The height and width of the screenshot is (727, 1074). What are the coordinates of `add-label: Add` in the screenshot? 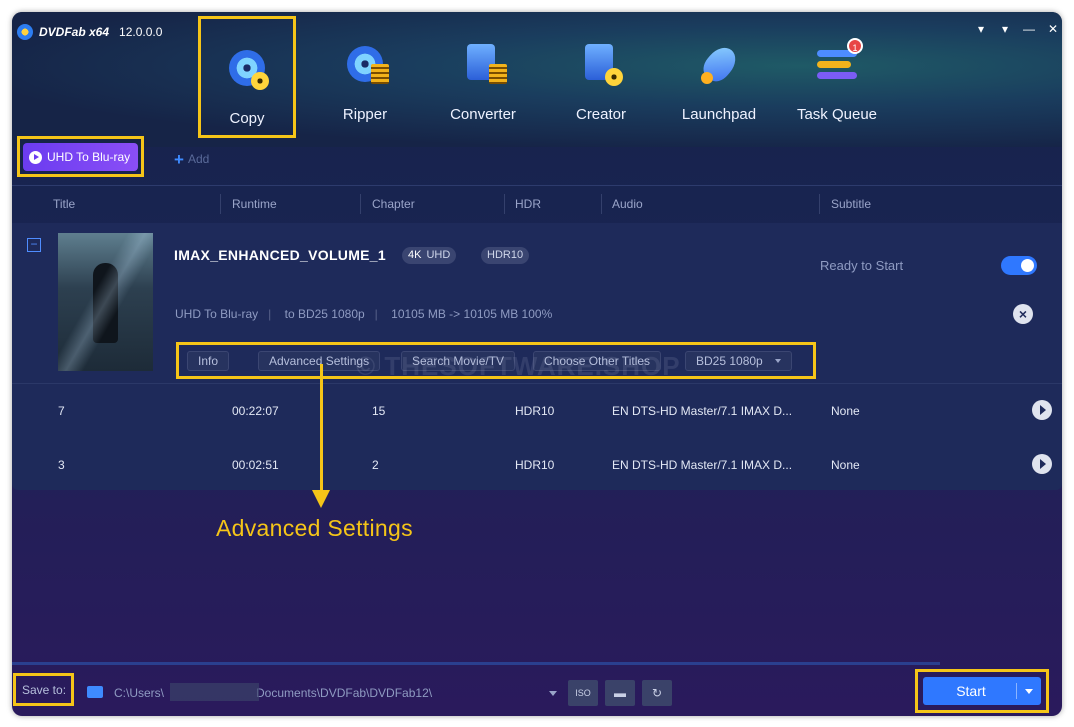 It's located at (198, 159).